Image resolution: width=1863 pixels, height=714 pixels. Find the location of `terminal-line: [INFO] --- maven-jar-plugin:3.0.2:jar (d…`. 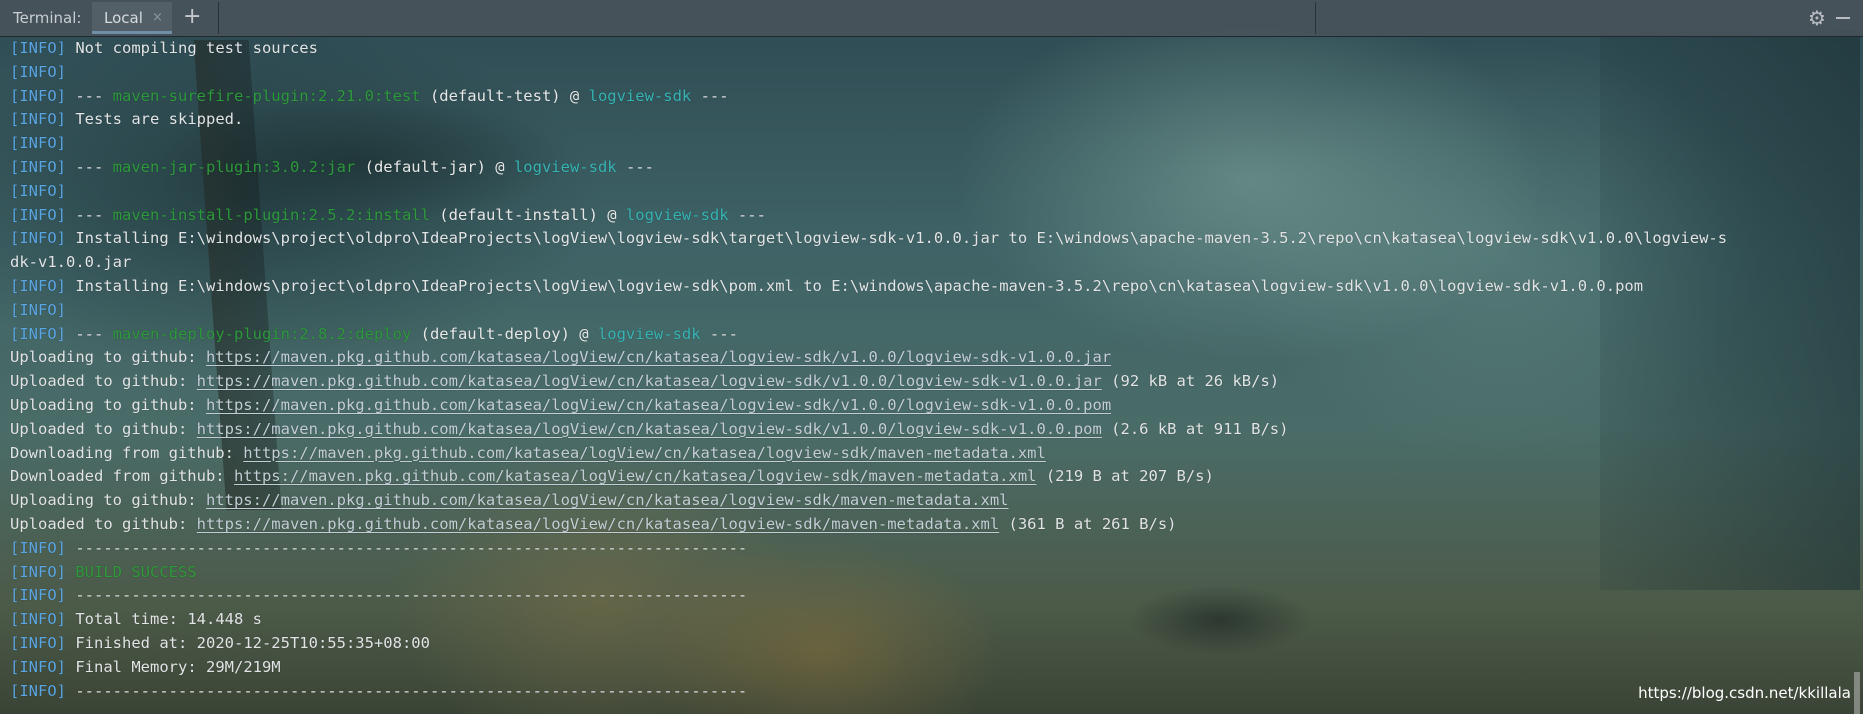

terminal-line: [INFO] --- maven-jar-plugin:3.0.2:jar (d… is located at coordinates (932, 168).